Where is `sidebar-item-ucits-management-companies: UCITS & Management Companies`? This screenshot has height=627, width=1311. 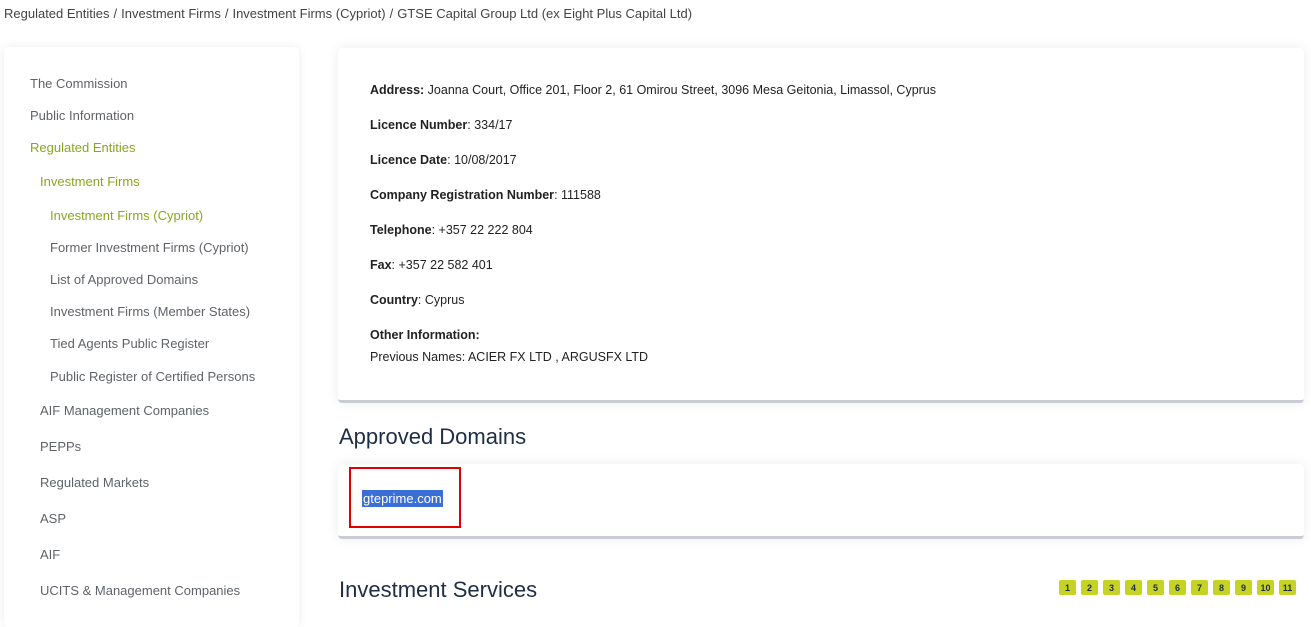 sidebar-item-ucits-management-companies: UCITS & Management Companies is located at coordinates (140, 590).